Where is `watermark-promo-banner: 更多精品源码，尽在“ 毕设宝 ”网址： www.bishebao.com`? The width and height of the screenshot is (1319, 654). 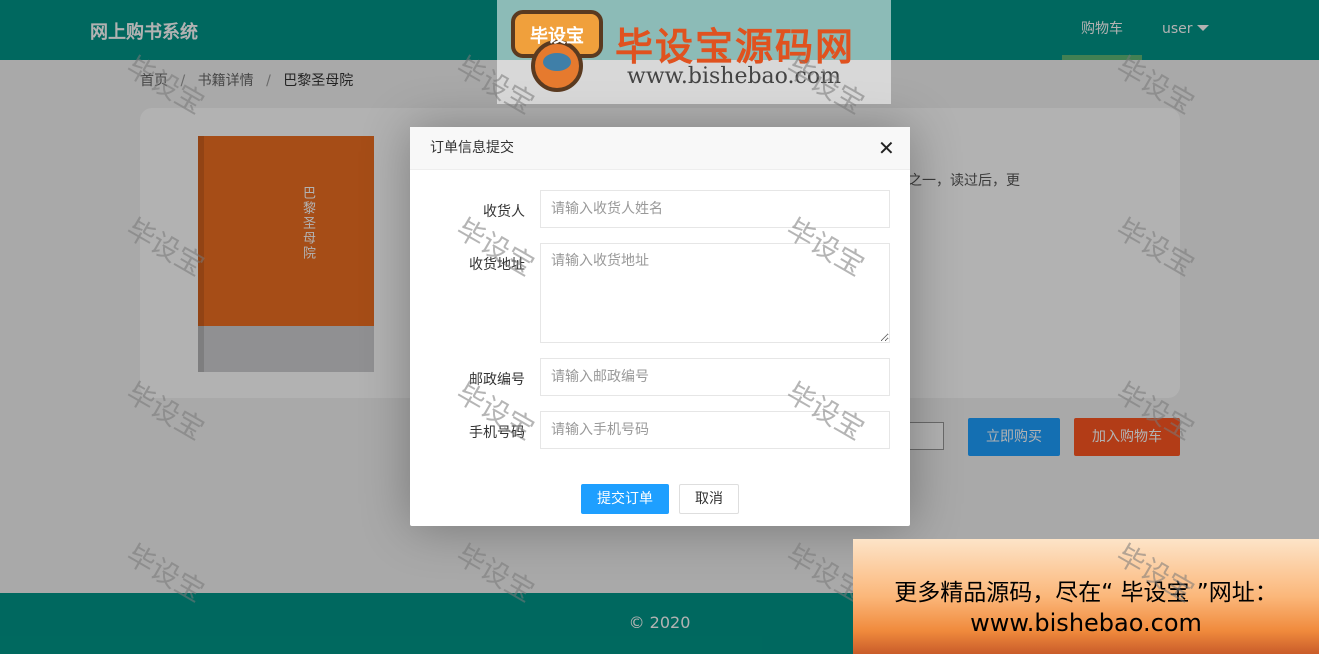 watermark-promo-banner: 更多精品源码，尽在“ 毕设宝 ”网址： www.bishebao.com is located at coordinates (1086, 596).